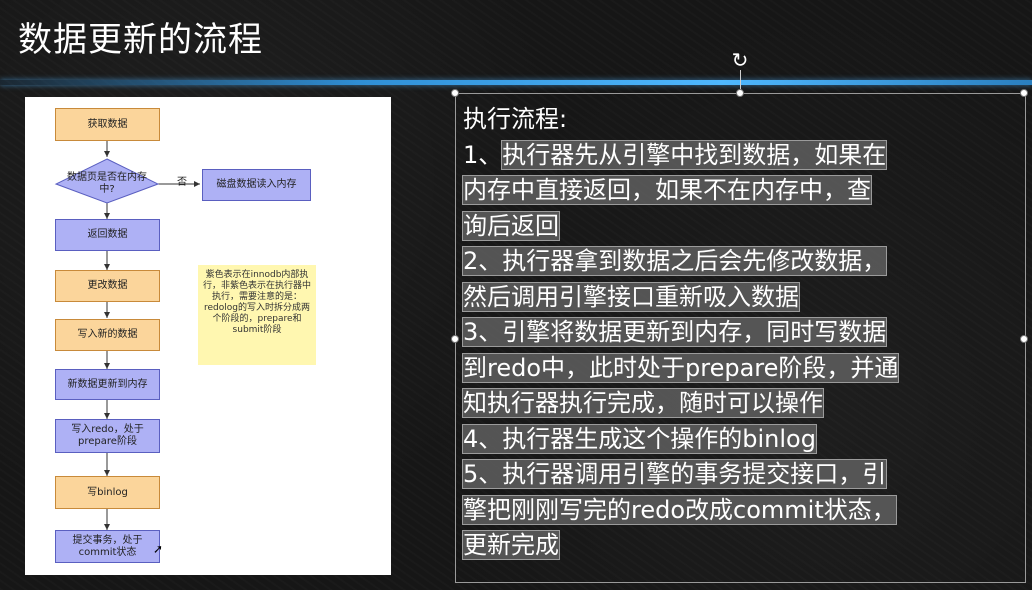 This screenshot has height=590, width=1032. I want to click on text-line: 更新完成, so click(511, 545).